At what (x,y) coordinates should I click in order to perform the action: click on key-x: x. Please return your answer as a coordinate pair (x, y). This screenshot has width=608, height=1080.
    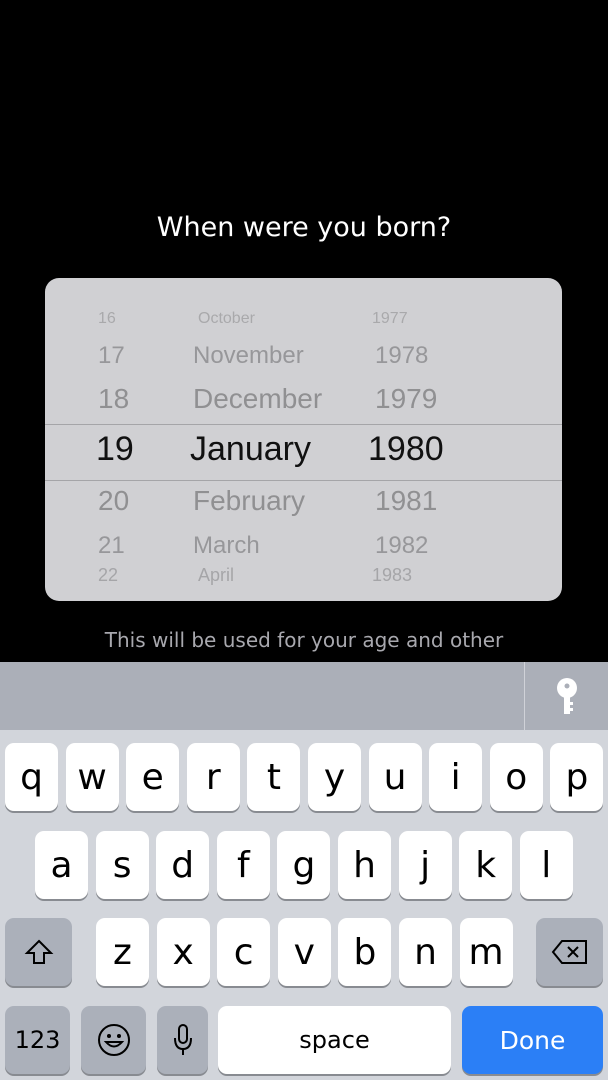
    Looking at the image, I should click on (183, 952).